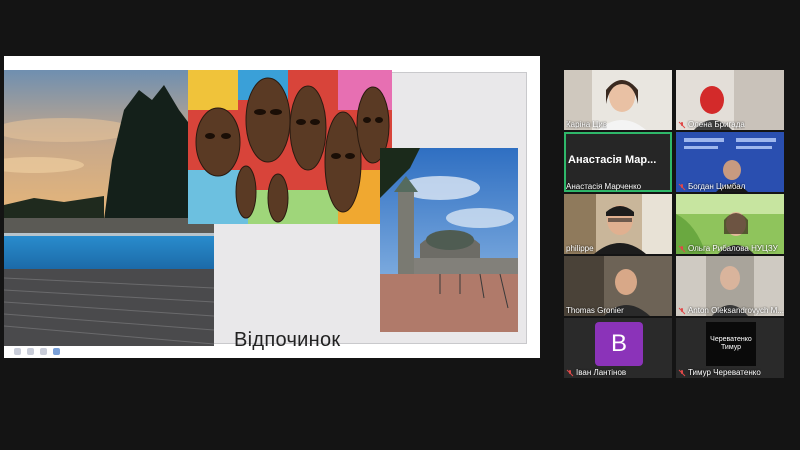  Describe the element at coordinates (618, 224) in the screenshot. I see `participant-tile: philippe` at that location.